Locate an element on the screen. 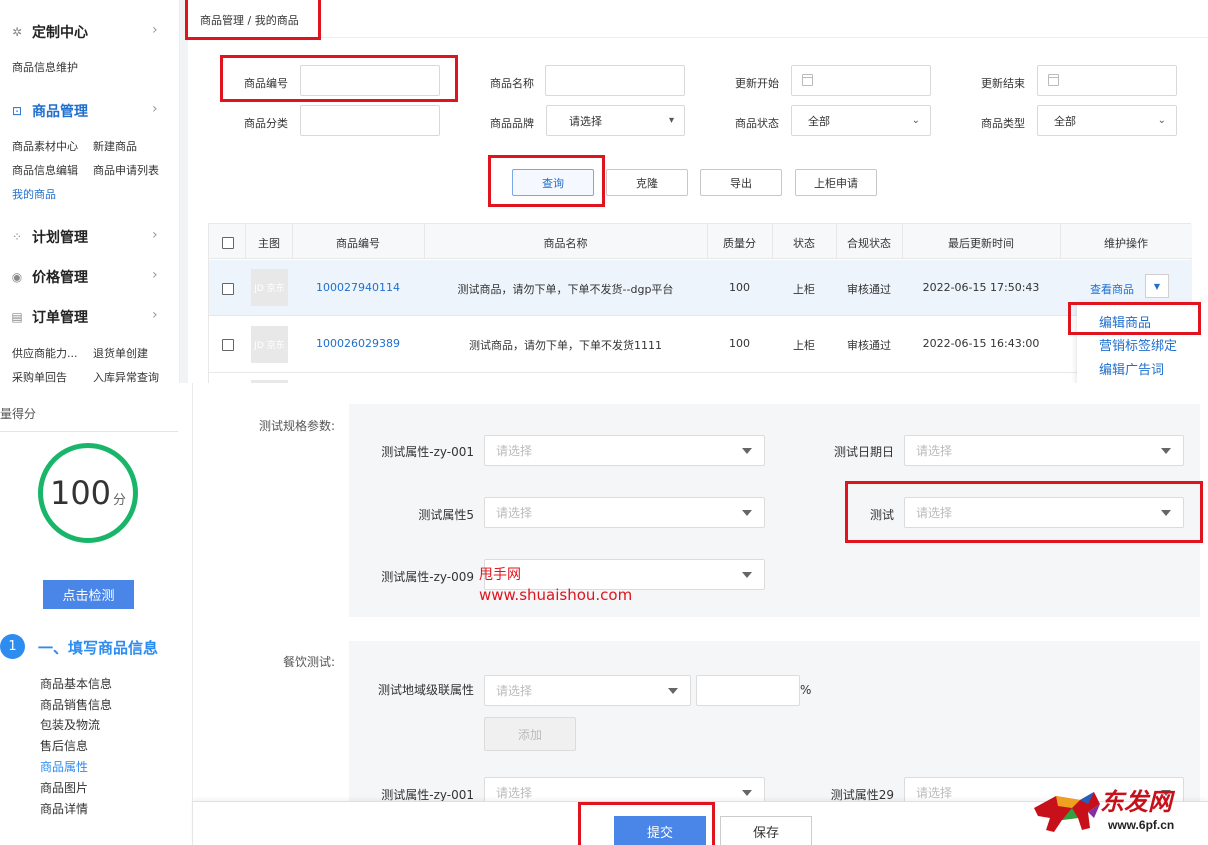 This screenshot has height=845, width=1208. update-end-date-input is located at coordinates (1107, 80).